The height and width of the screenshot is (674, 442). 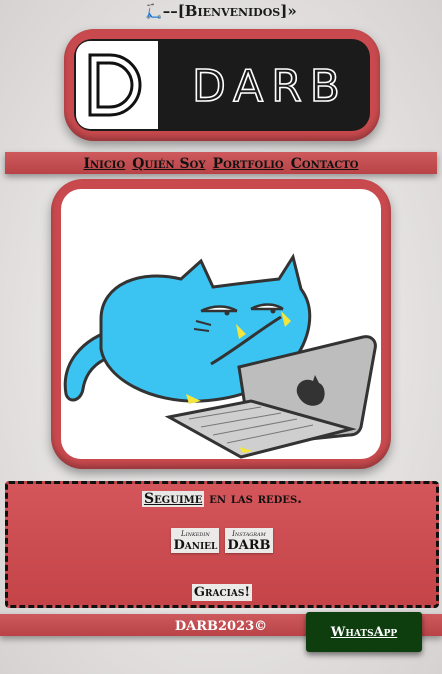 I want to click on linkedin-link: Linkedin Daniel, so click(x=195, y=540).